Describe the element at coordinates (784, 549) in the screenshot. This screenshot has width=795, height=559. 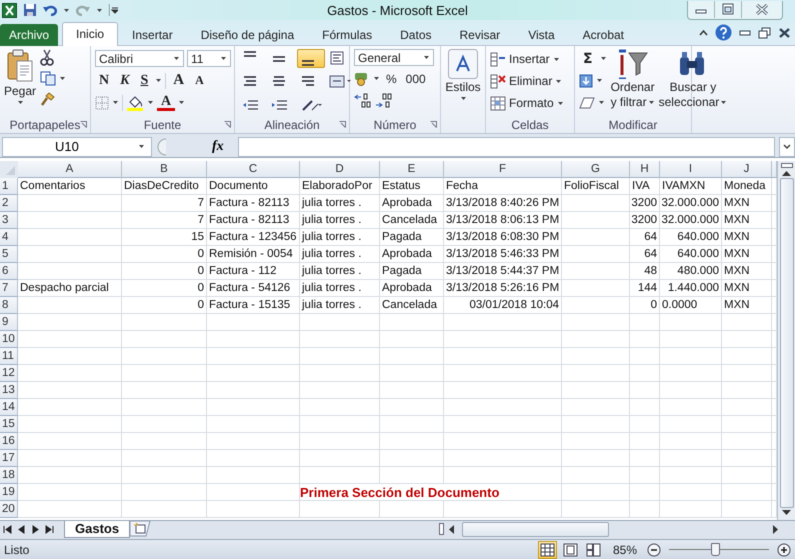
I see `zoom-in-icon` at that location.